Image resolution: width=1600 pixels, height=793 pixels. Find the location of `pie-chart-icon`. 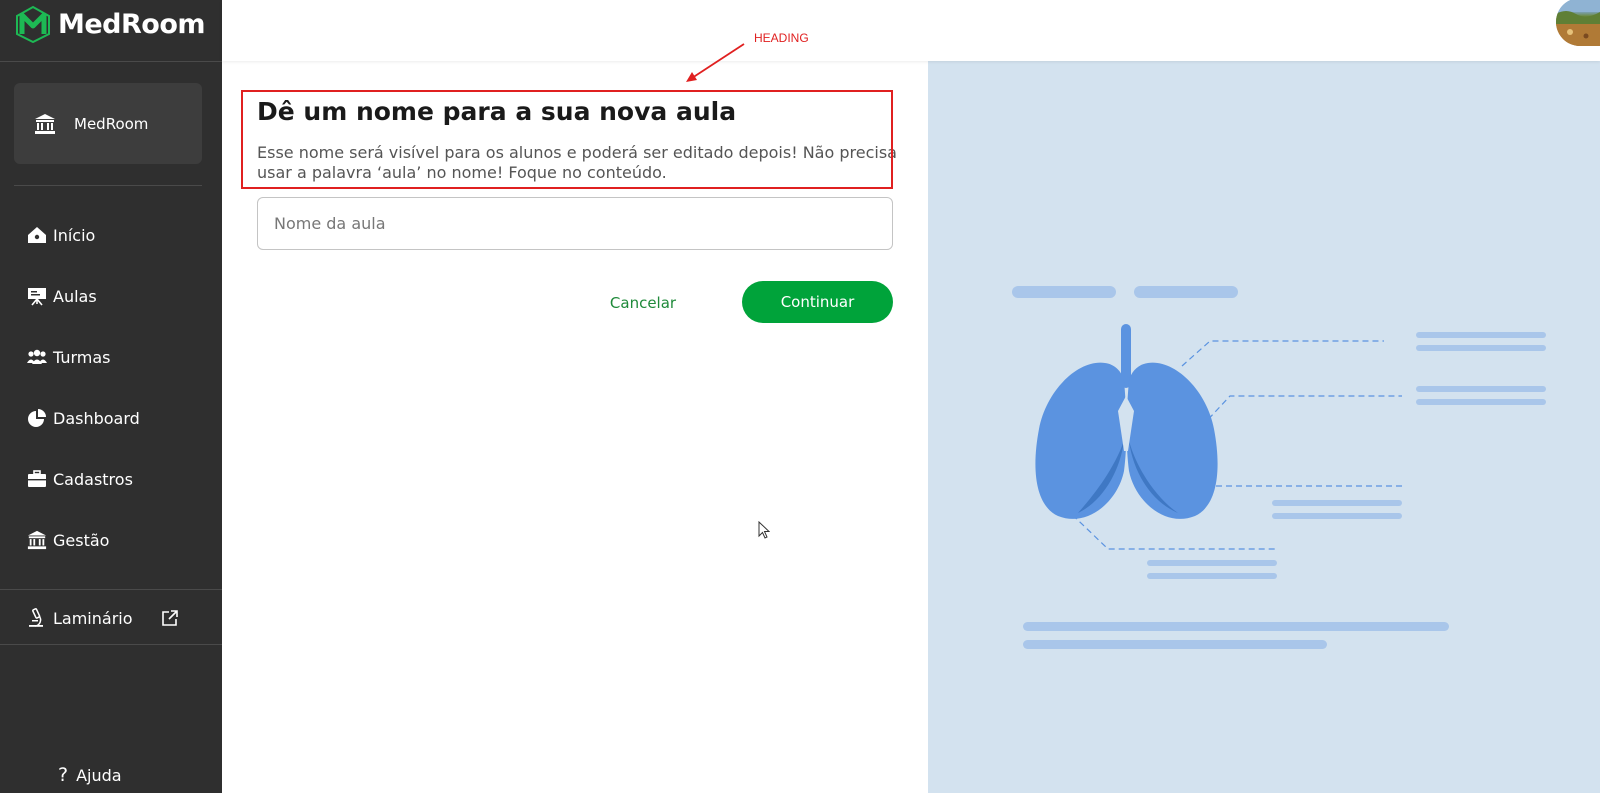

pie-chart-icon is located at coordinates (37, 418).